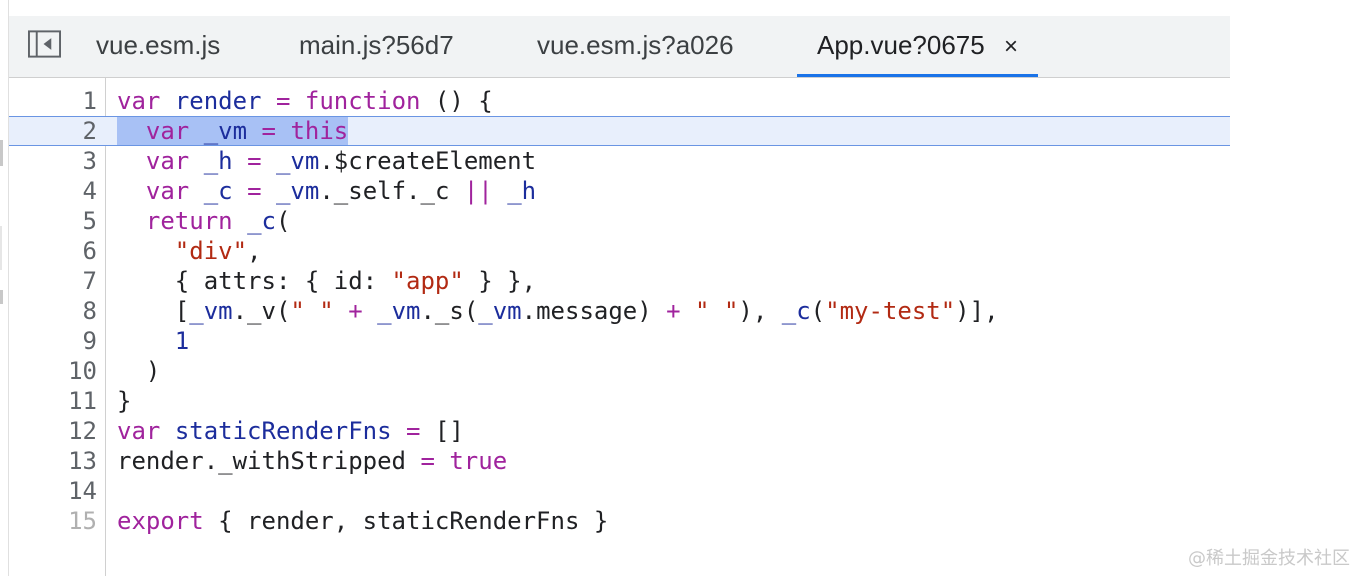 Image resolution: width=1356 pixels, height=576 pixels. Describe the element at coordinates (619, 221) in the screenshot. I see `code-line: 5 return _c(` at that location.